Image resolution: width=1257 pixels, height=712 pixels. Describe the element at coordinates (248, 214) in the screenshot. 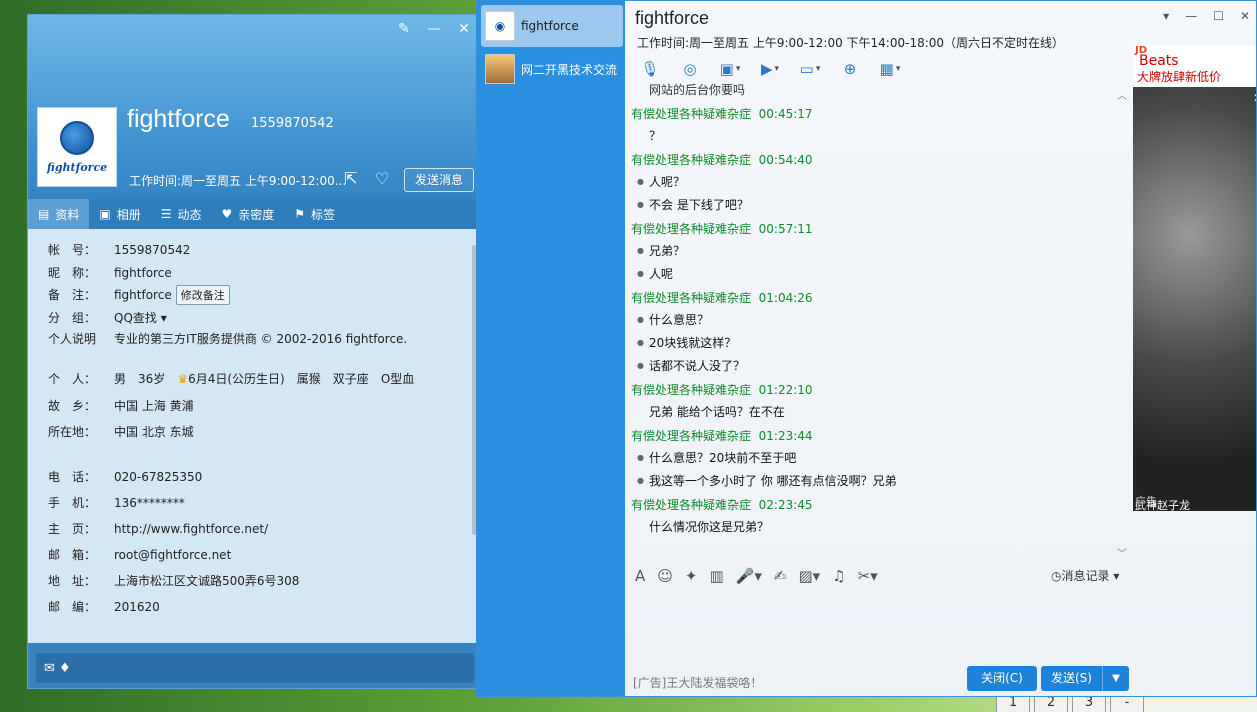

I see `tab-intimacy: ♥ 亲密度` at that location.